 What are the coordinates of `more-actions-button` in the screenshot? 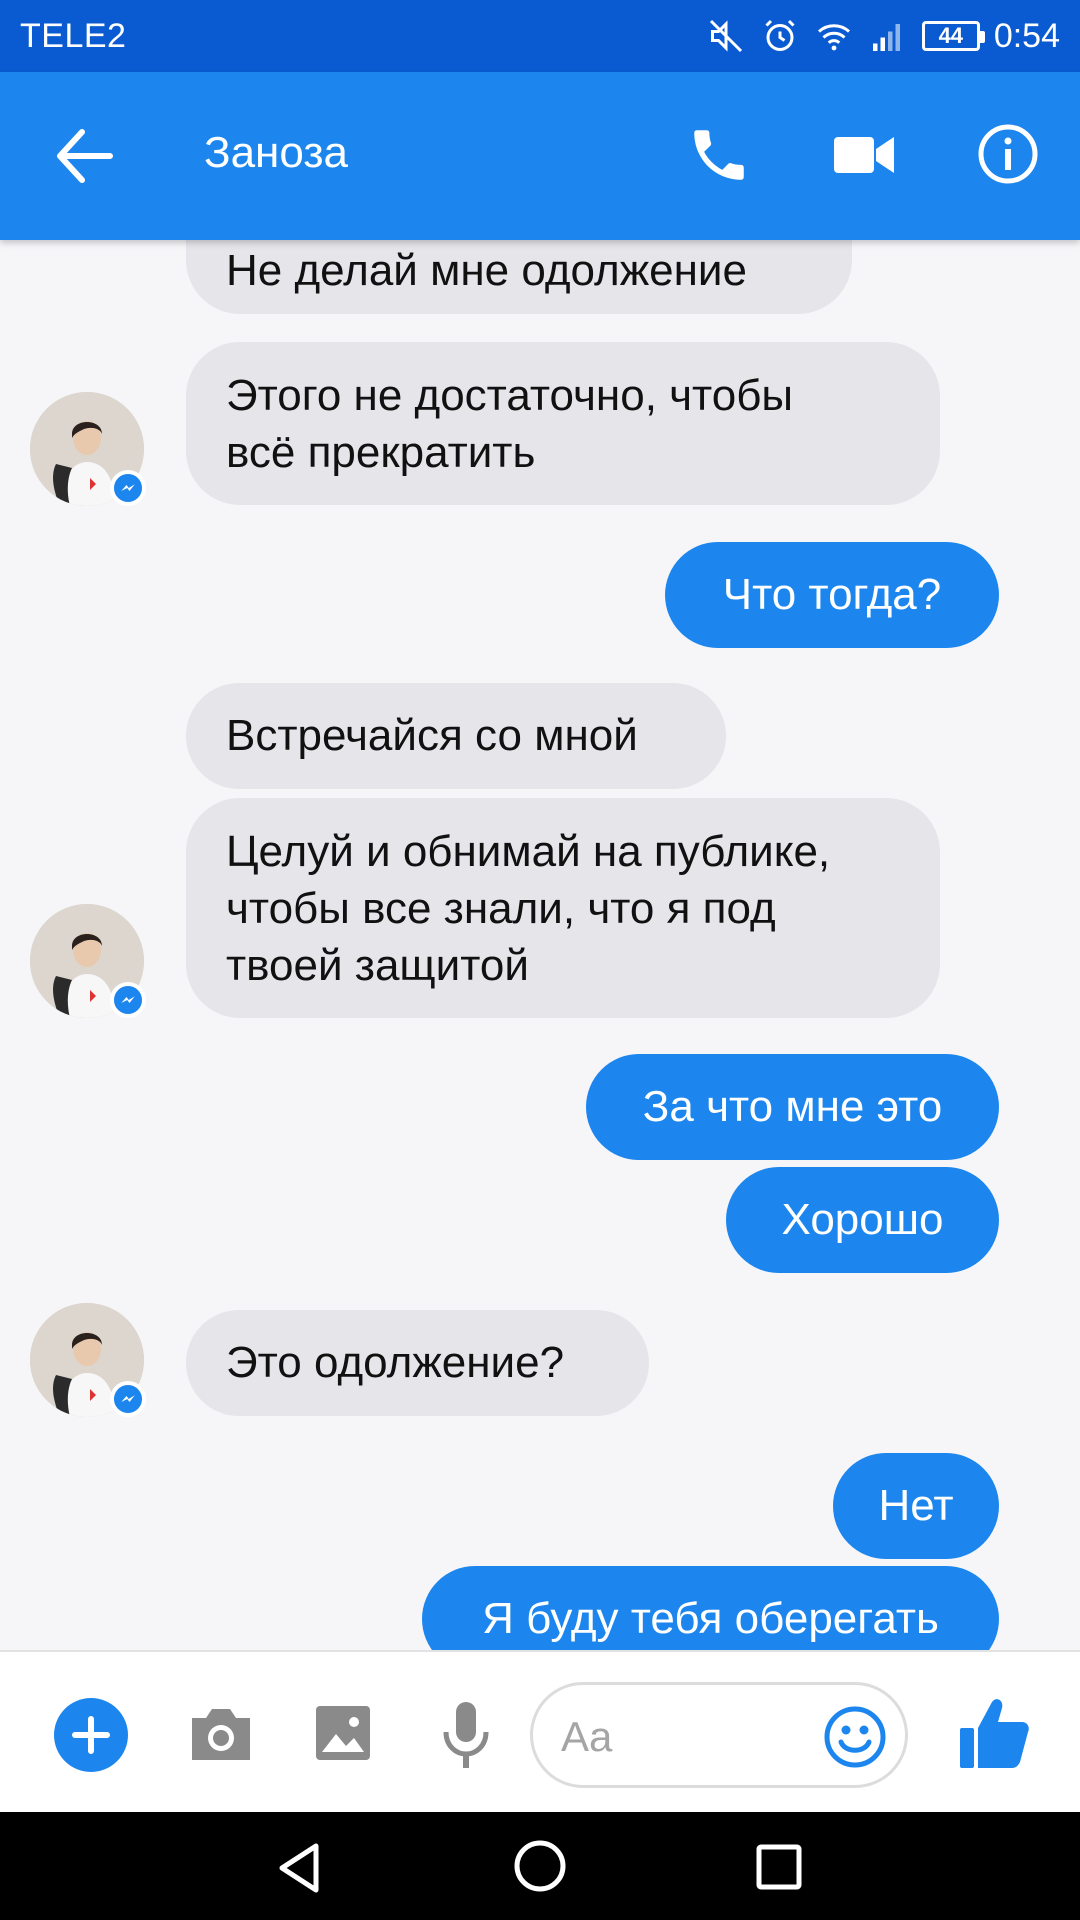 It's located at (91, 1735).